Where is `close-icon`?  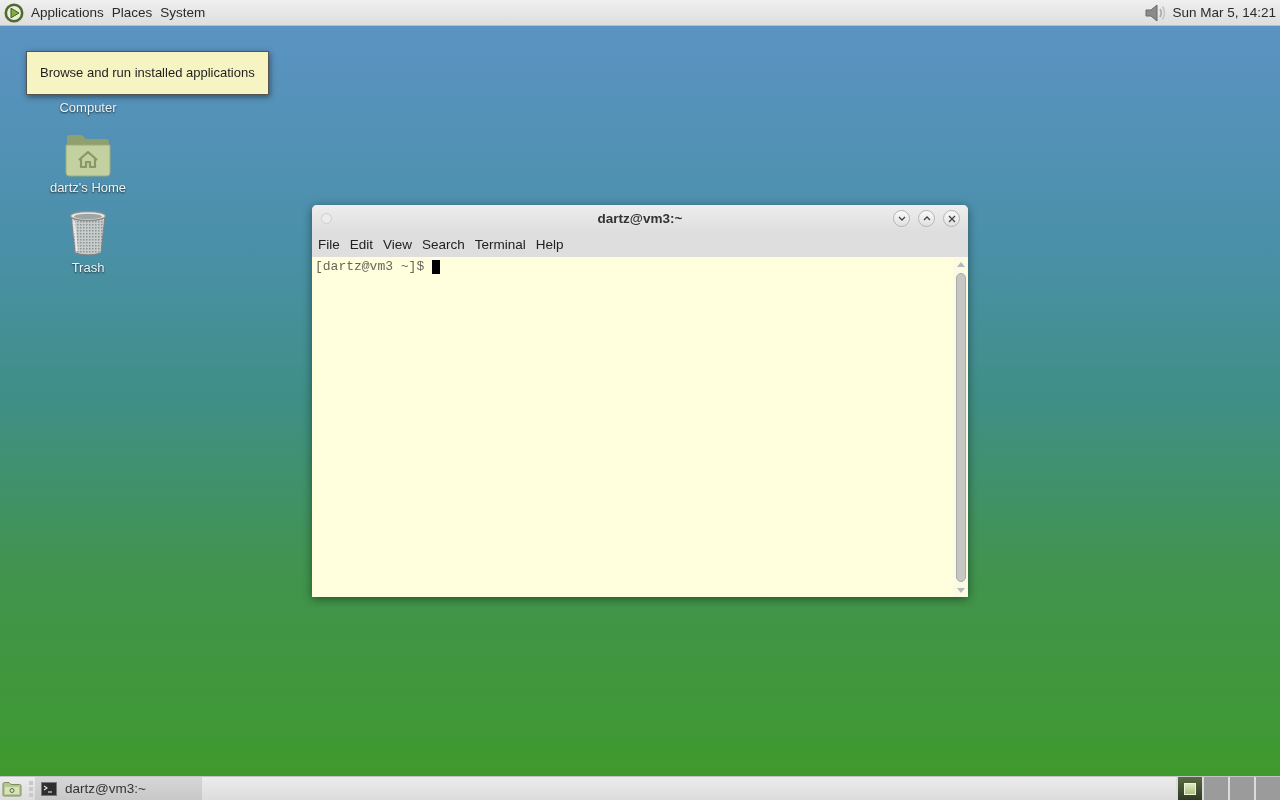
close-icon is located at coordinates (951, 218).